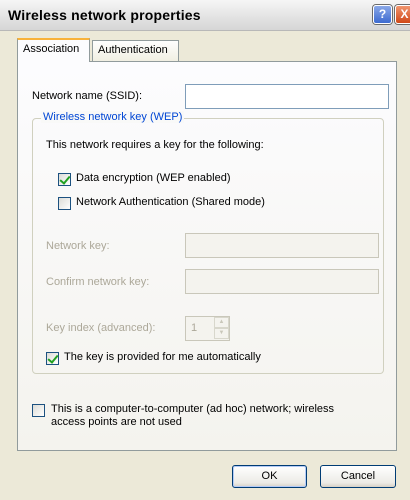 The width and height of the screenshot is (410, 500). I want to click on network-auth-label: Network Authentication (Shared mode), so click(170, 202).